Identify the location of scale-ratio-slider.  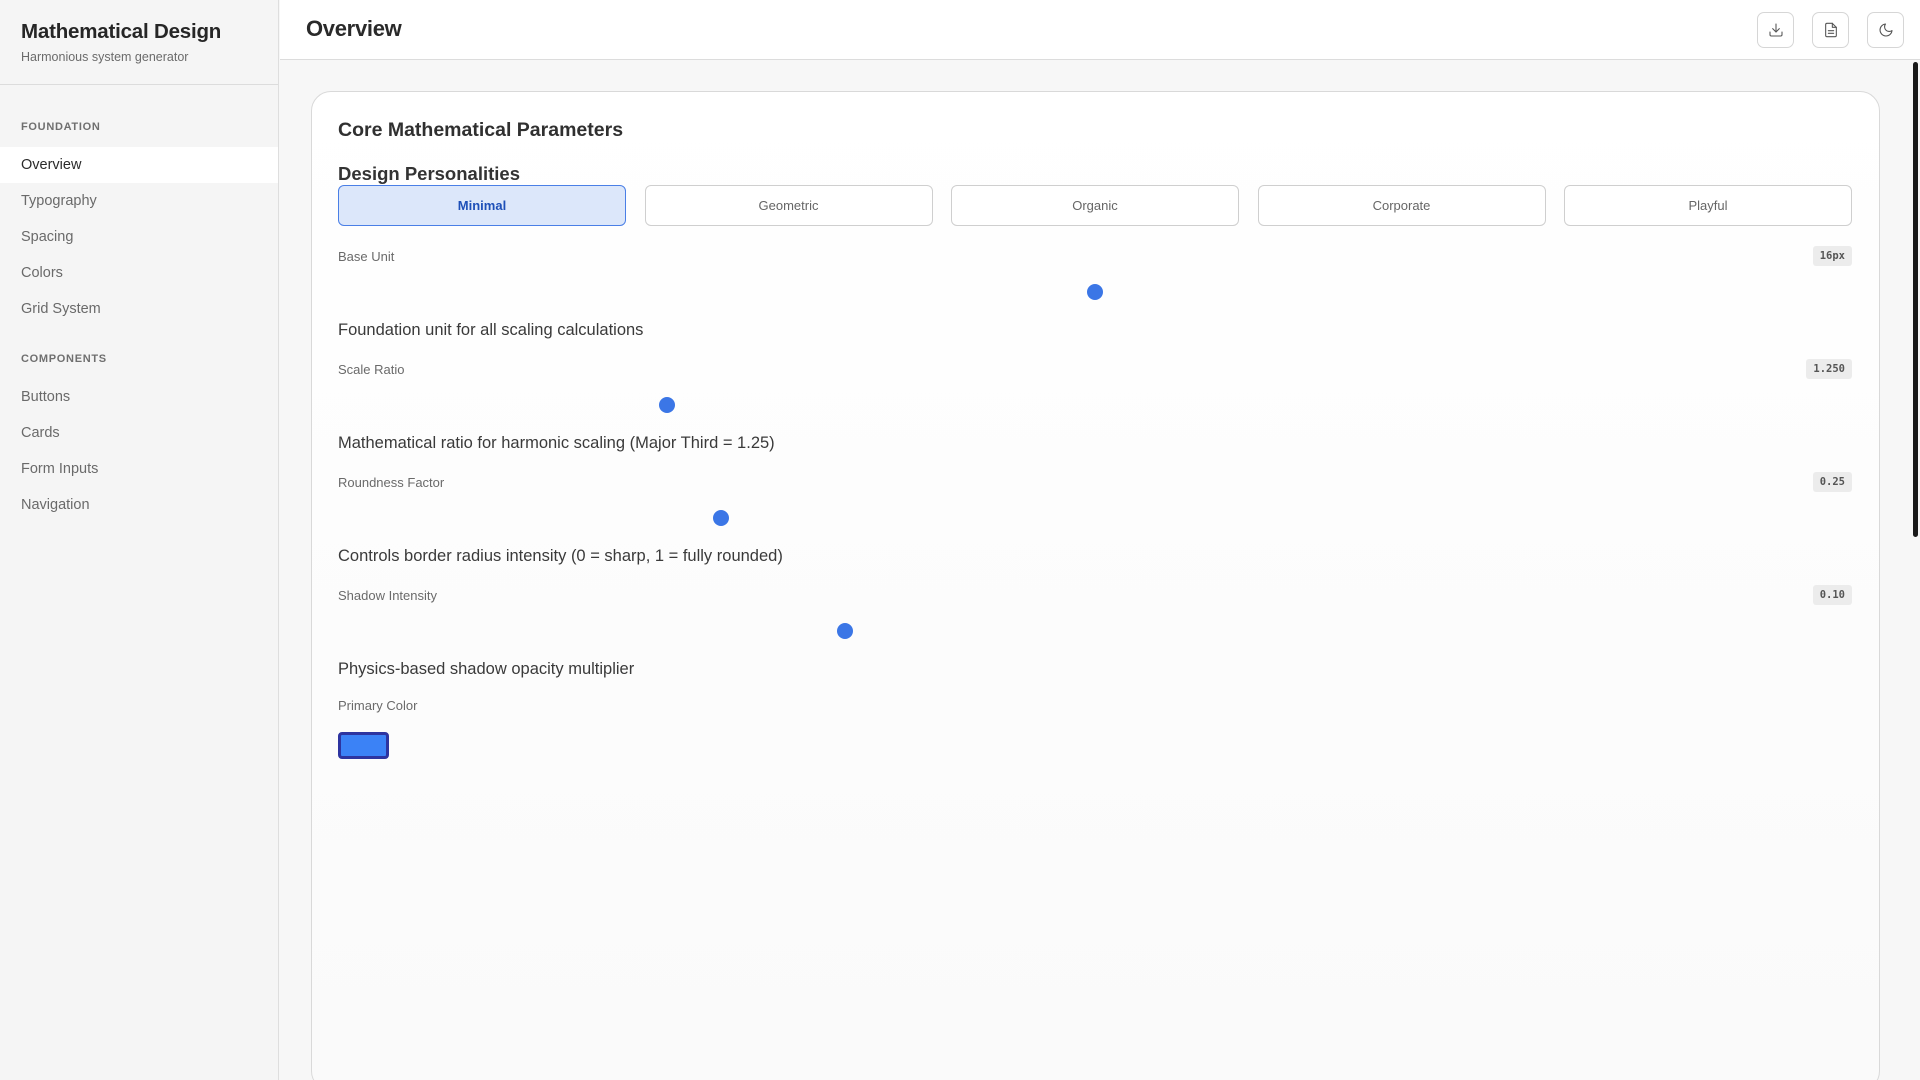
(1095, 406).